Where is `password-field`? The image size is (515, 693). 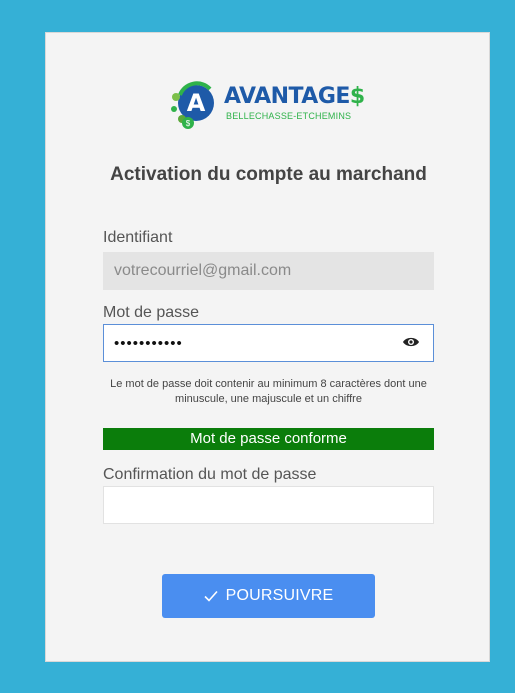
password-field is located at coordinates (268, 343).